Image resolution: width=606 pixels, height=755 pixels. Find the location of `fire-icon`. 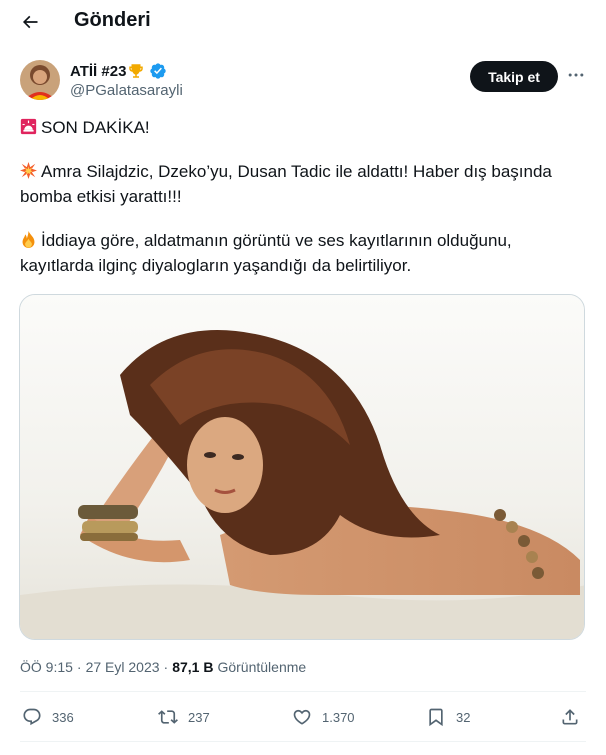

fire-icon is located at coordinates (28, 239).